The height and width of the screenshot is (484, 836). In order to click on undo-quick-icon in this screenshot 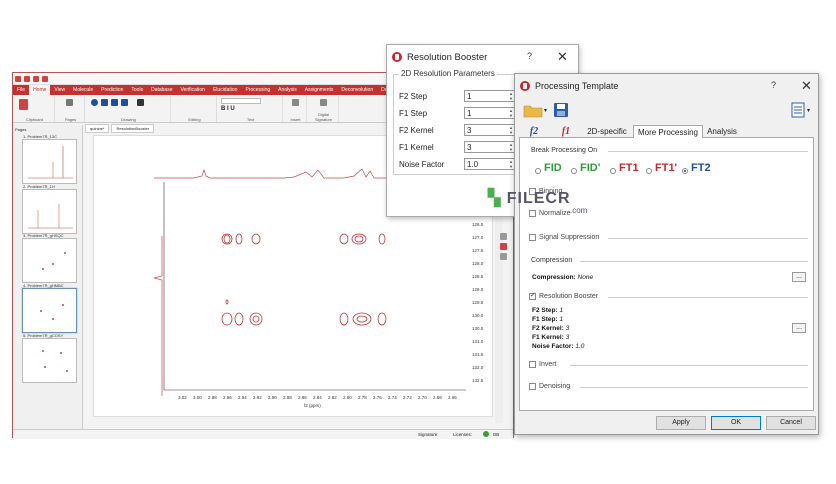, I will do `click(36, 79)`.